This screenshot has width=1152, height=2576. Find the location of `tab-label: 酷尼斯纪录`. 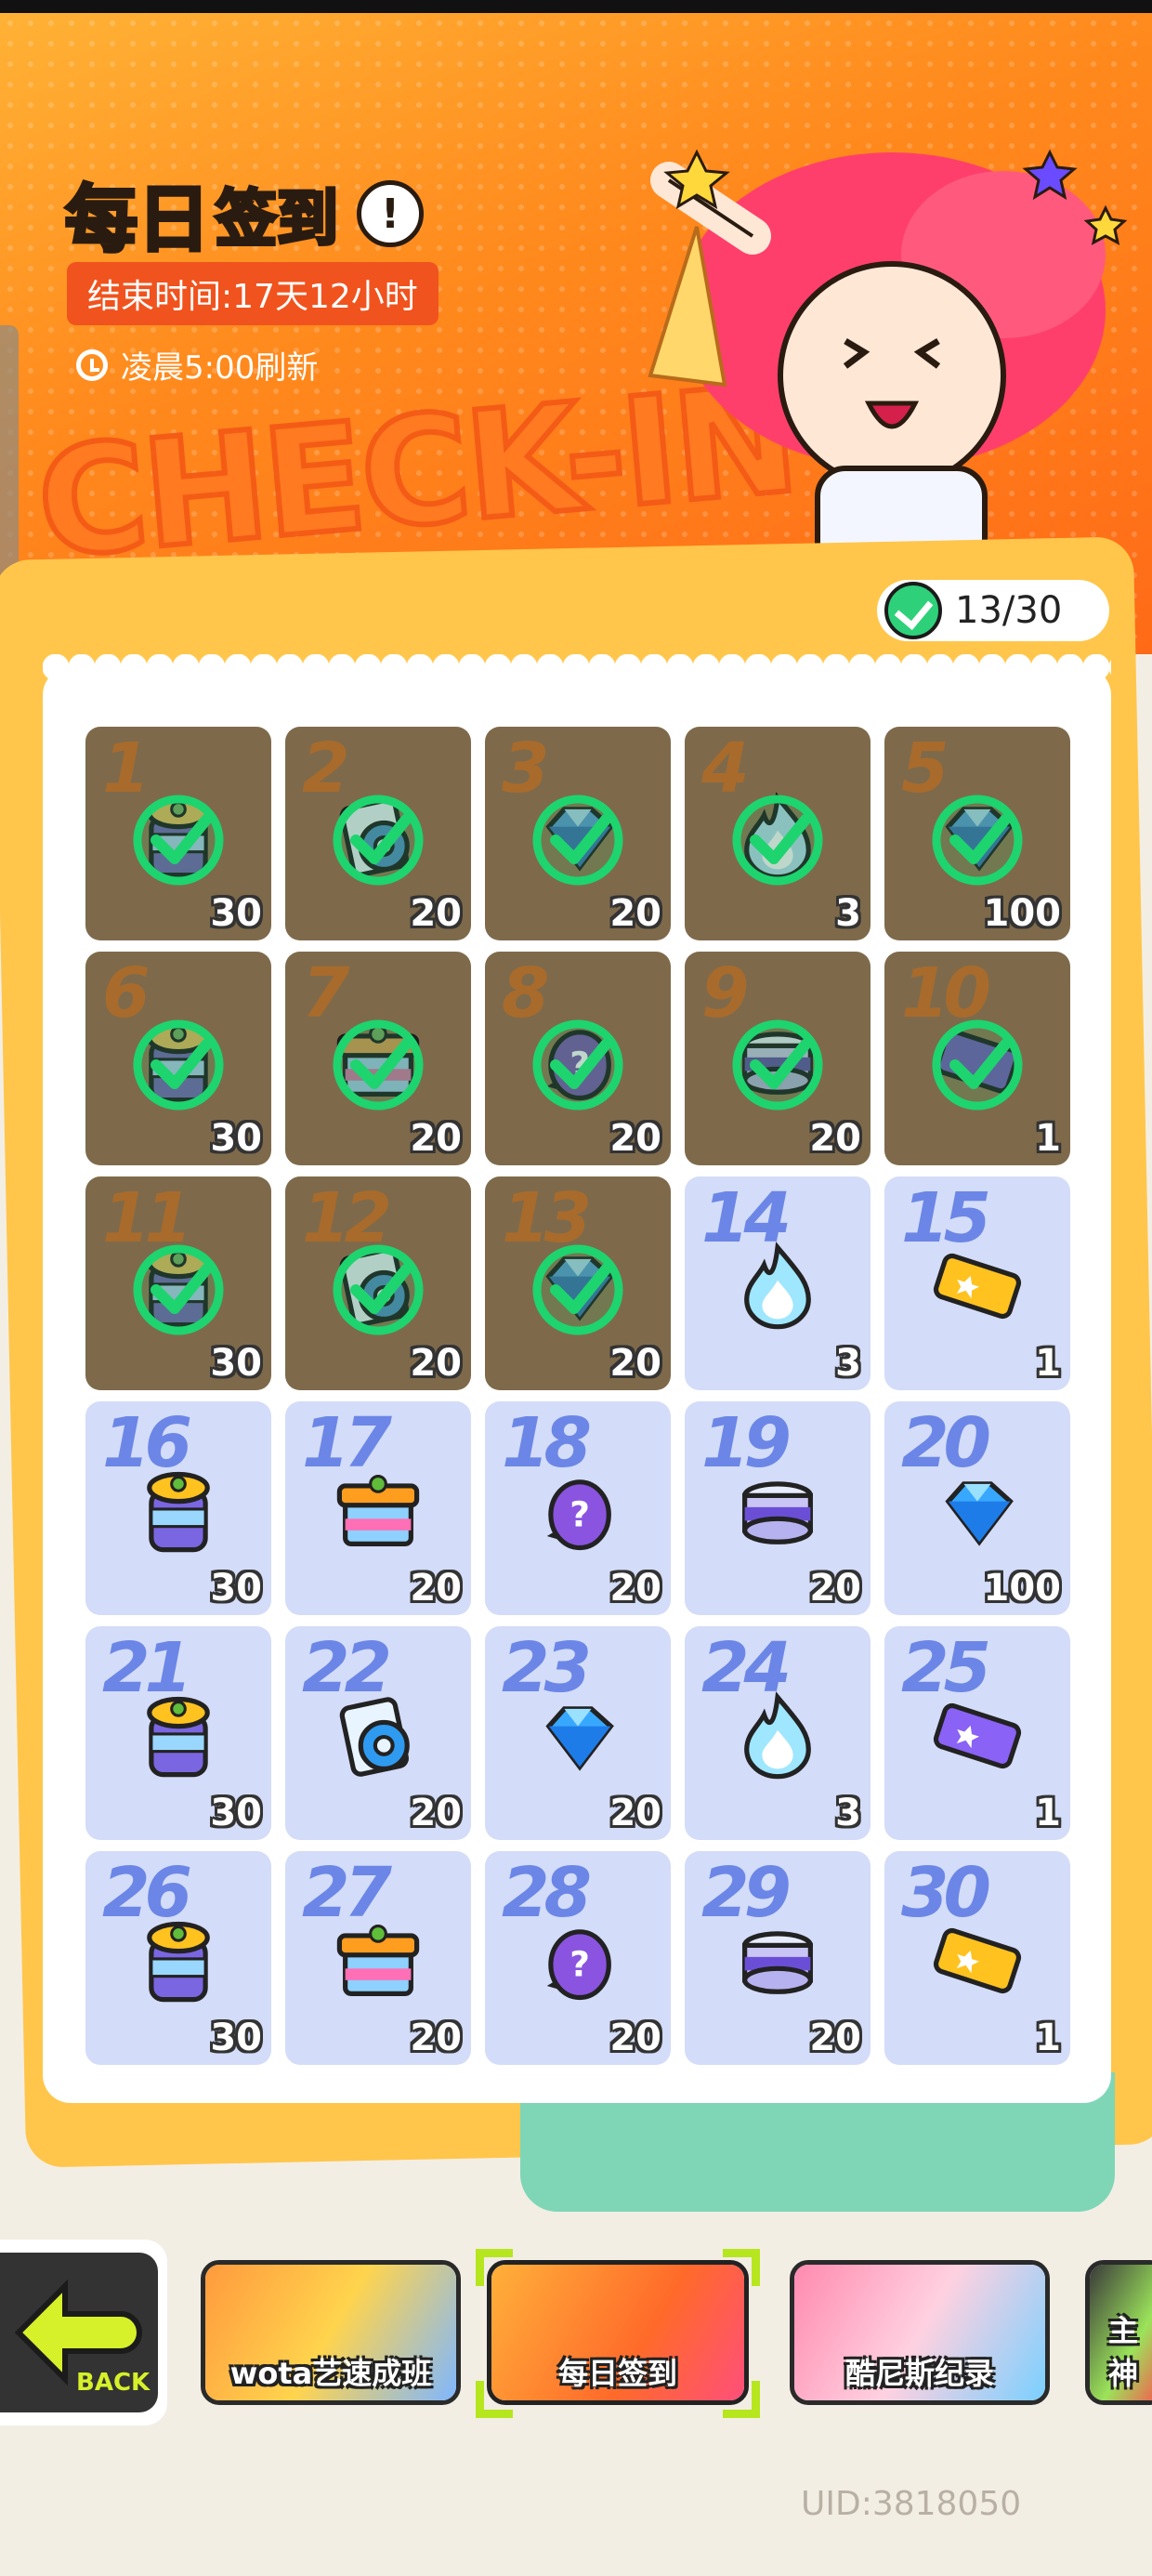

tab-label: 酷尼斯纪录 is located at coordinates (919, 2373).